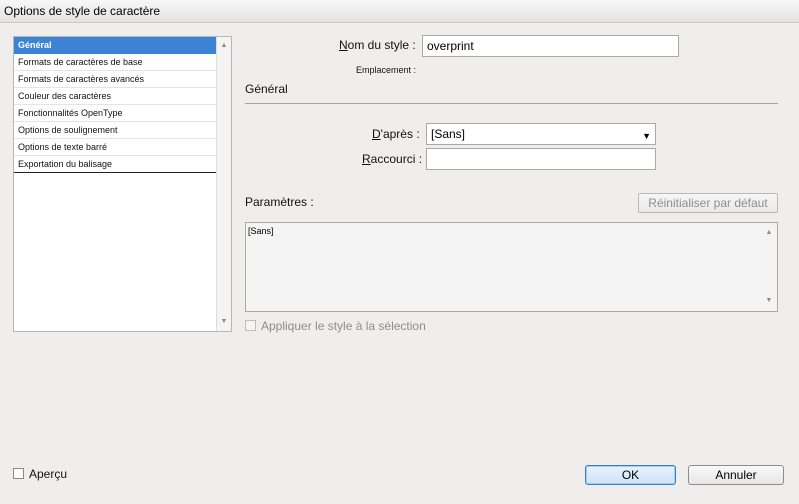 The image size is (799, 504). Describe the element at coordinates (386, 70) in the screenshot. I see `location-label: Emplacement :` at that location.